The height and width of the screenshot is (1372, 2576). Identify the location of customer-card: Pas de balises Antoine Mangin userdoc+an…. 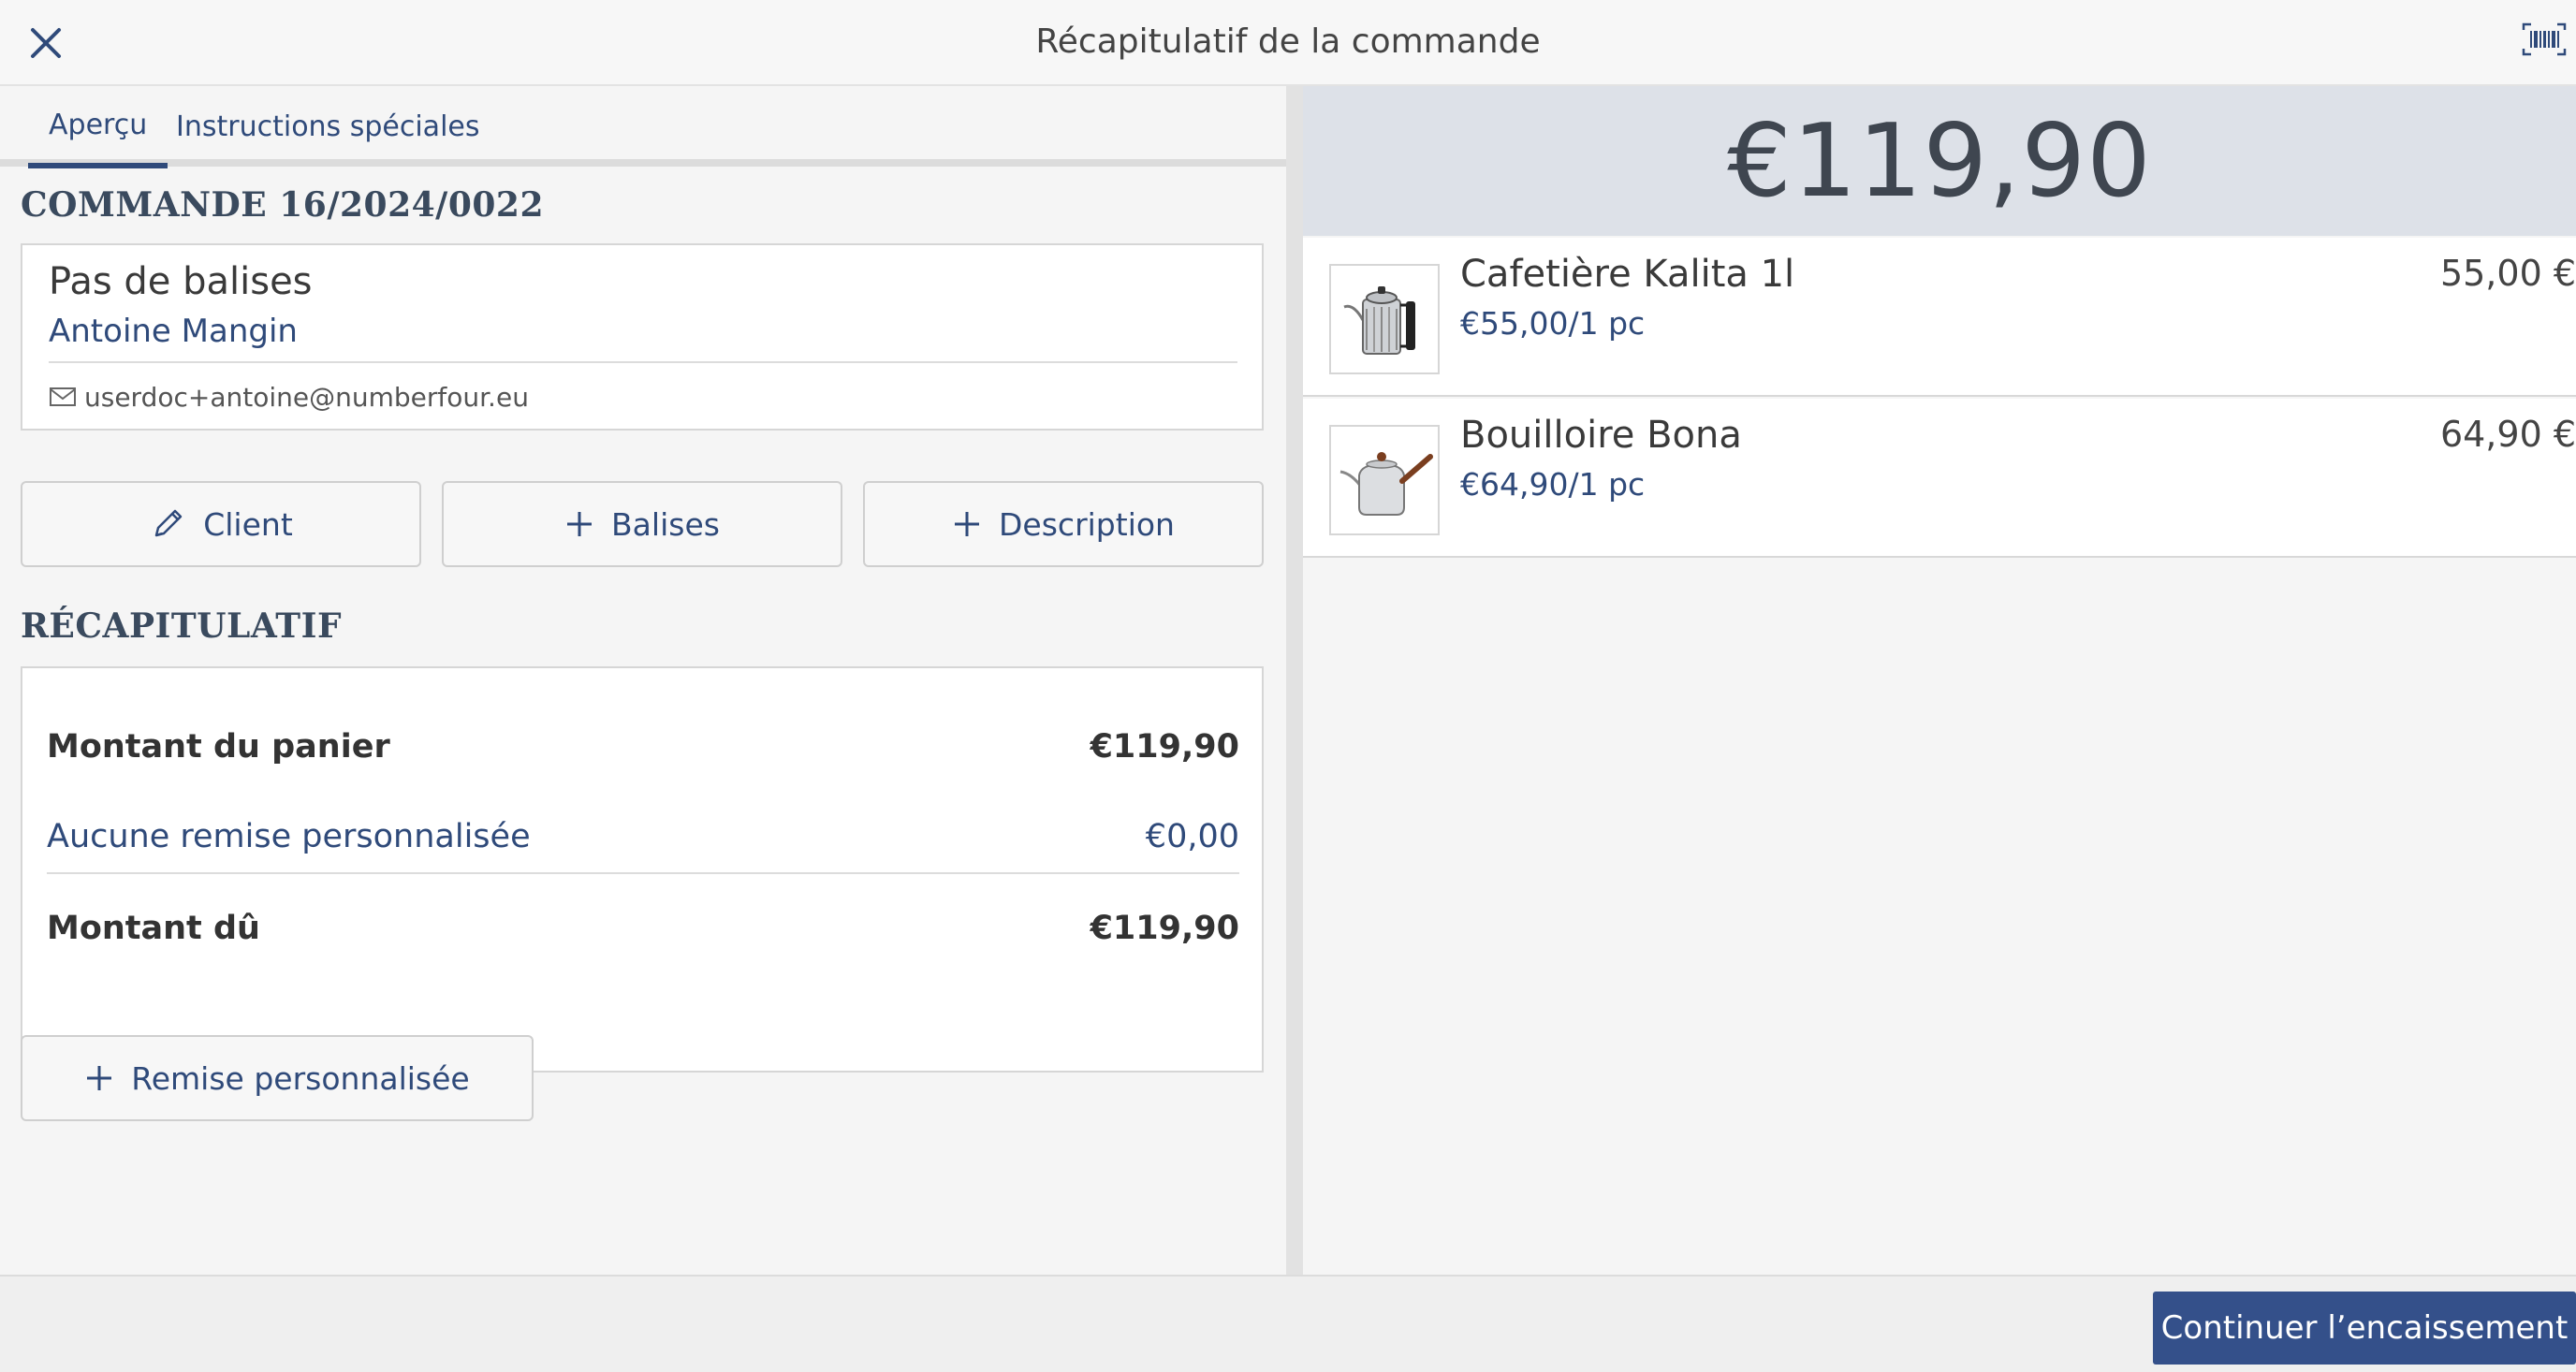
(642, 337).